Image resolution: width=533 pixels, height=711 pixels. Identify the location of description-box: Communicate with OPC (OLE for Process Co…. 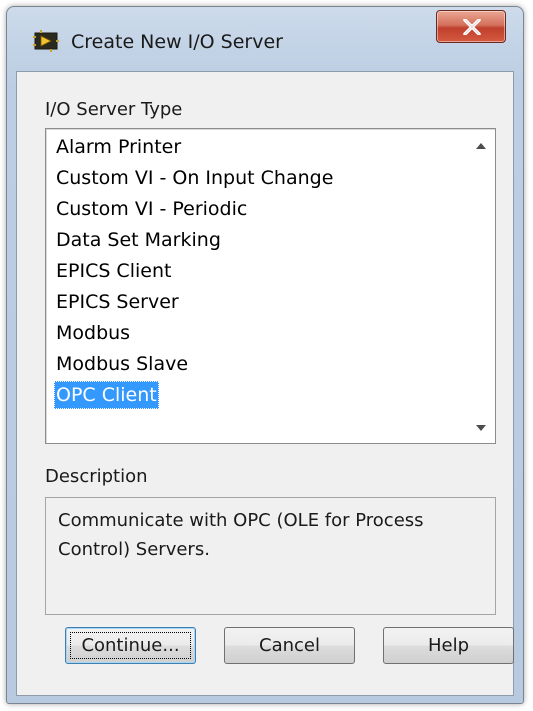
(270, 556).